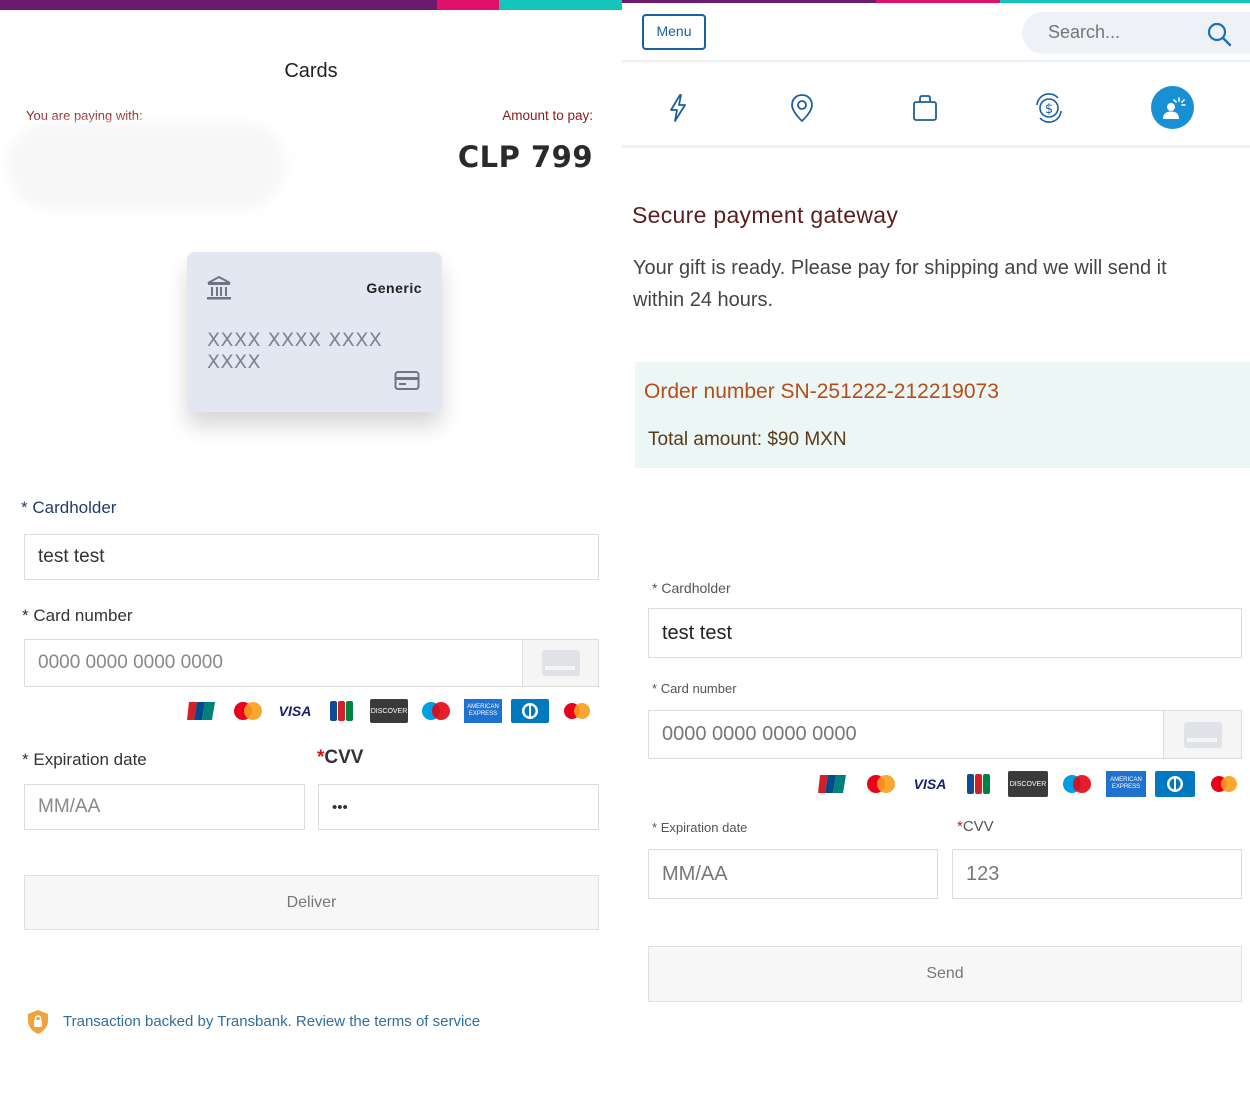 This screenshot has height=1102, width=1250. Describe the element at coordinates (547, 115) in the screenshot. I see `amount-label: Amount to pay:` at that location.